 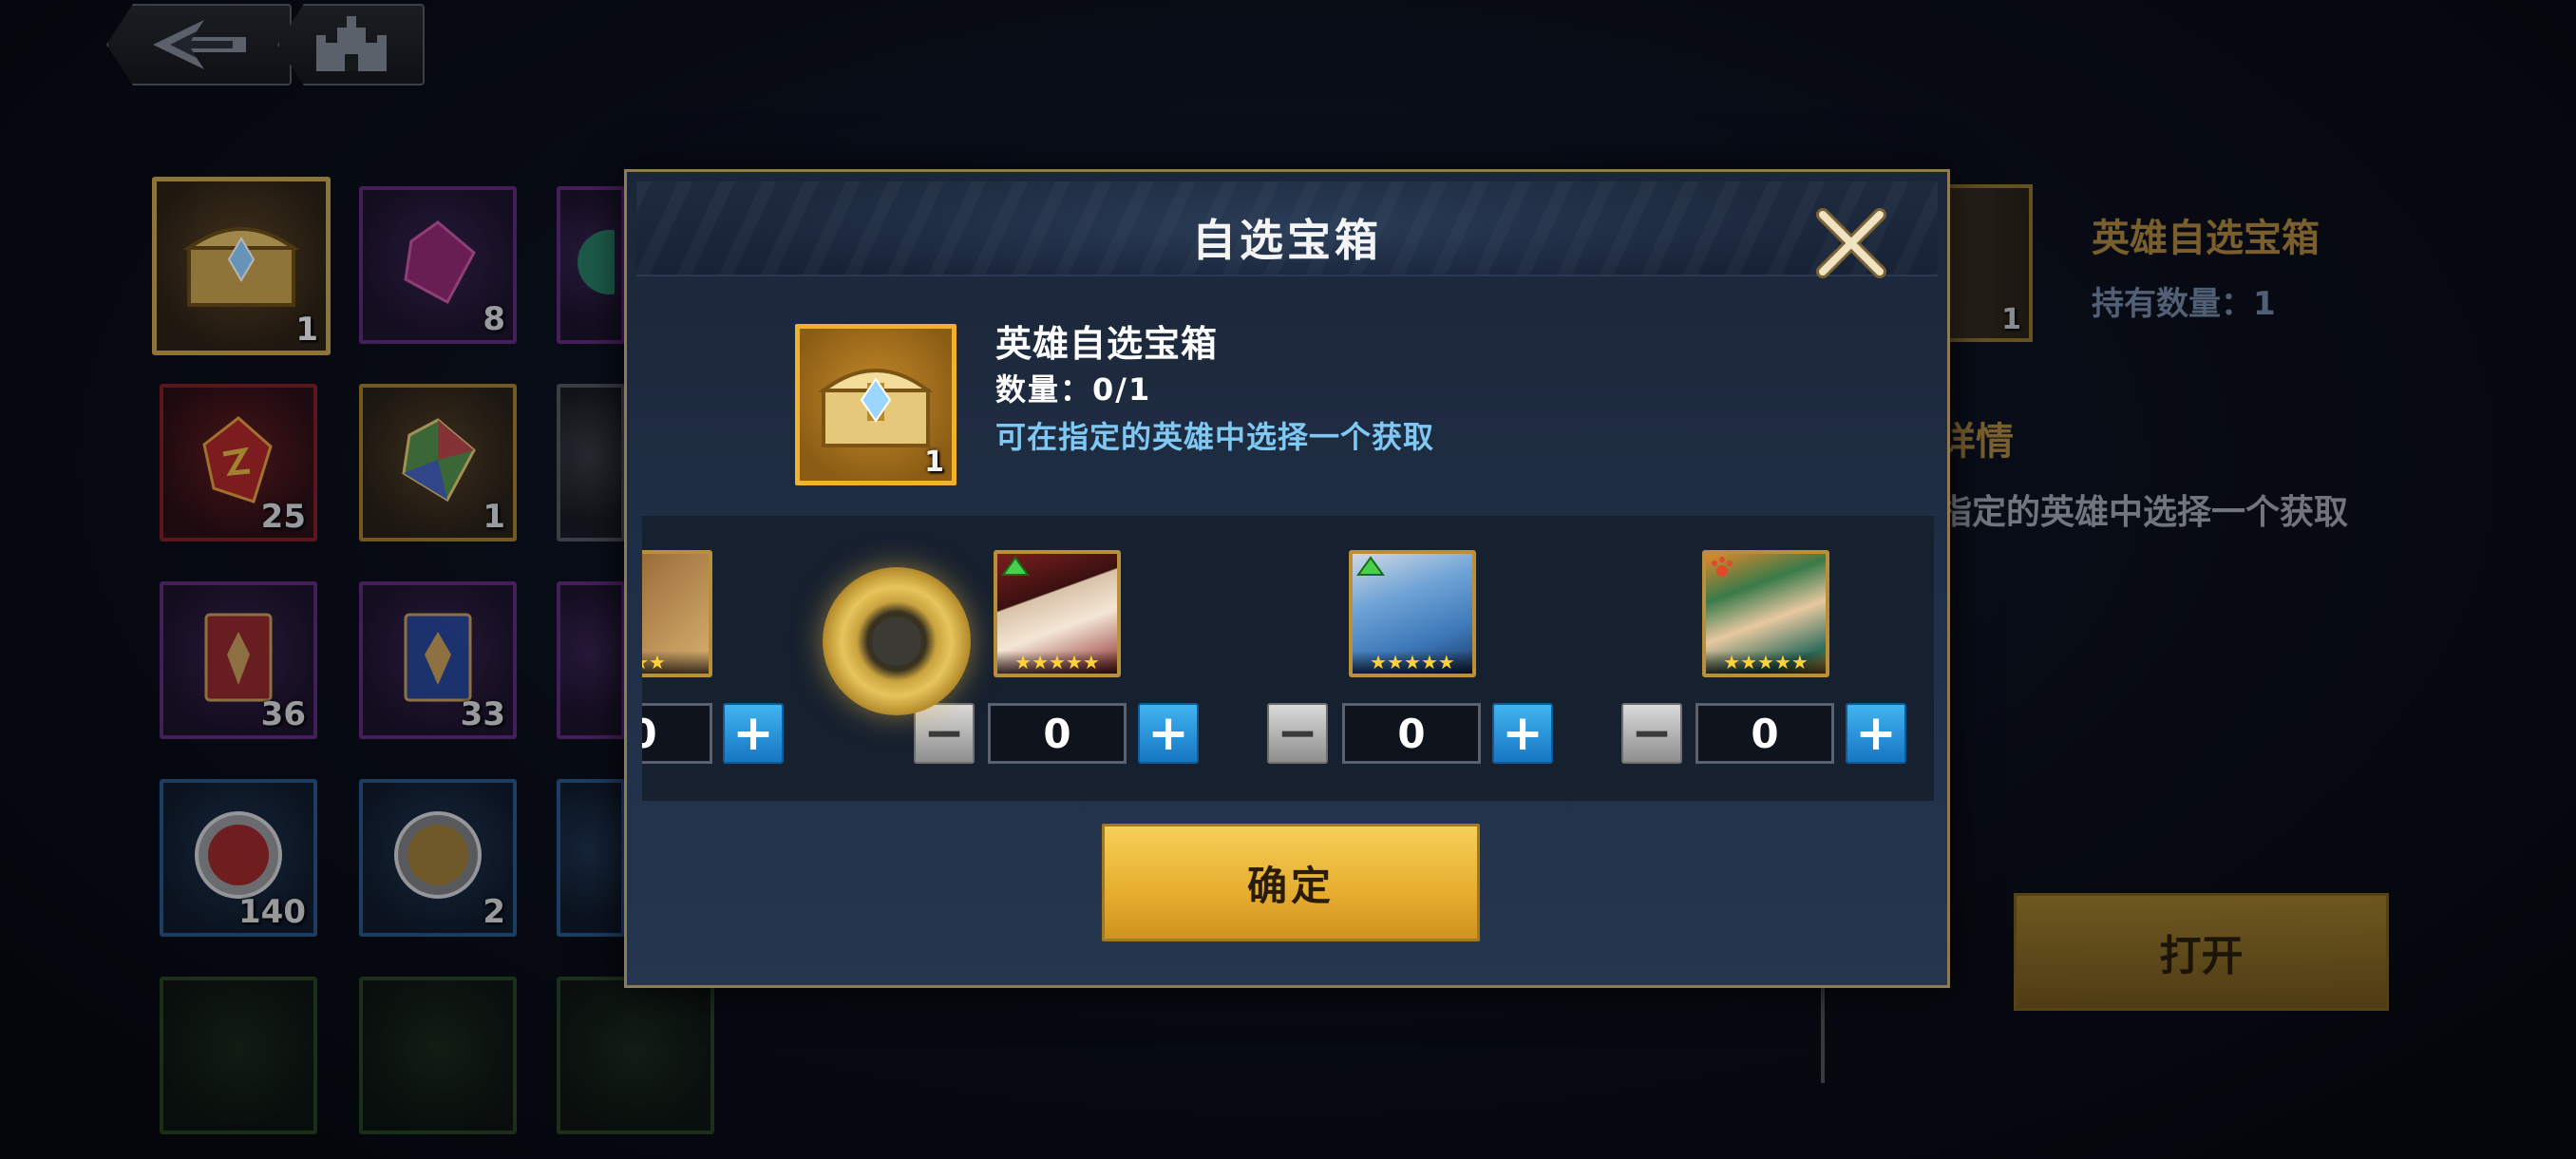 What do you see at coordinates (897, 641) in the screenshot?
I see `loading-ring-icon` at bounding box center [897, 641].